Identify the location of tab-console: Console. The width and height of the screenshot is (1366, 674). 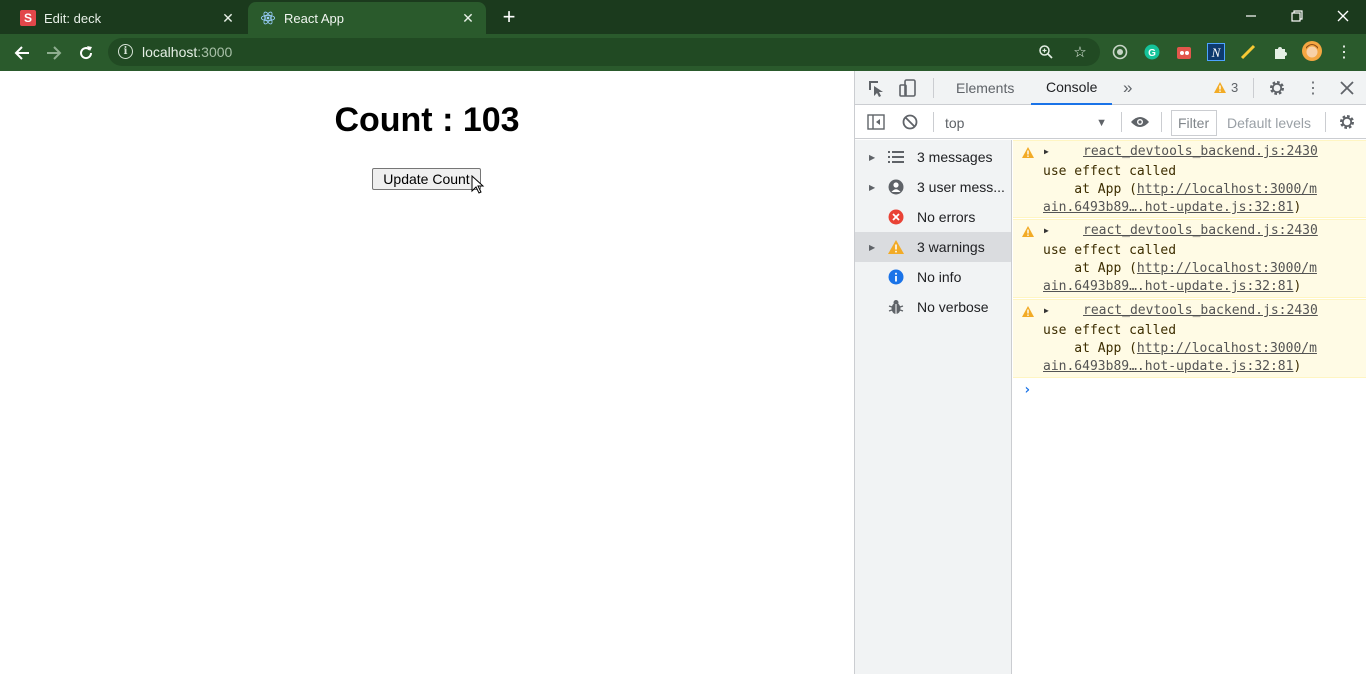
(1072, 88).